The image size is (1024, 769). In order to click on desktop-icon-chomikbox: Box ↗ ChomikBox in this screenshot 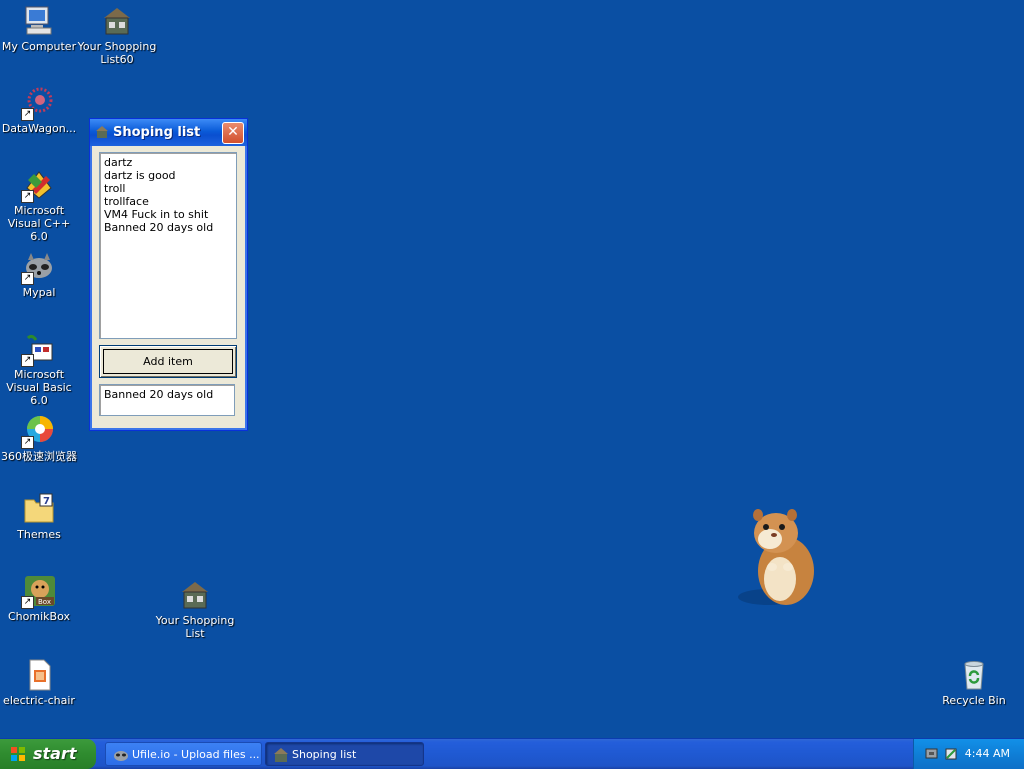, I will do `click(40, 598)`.